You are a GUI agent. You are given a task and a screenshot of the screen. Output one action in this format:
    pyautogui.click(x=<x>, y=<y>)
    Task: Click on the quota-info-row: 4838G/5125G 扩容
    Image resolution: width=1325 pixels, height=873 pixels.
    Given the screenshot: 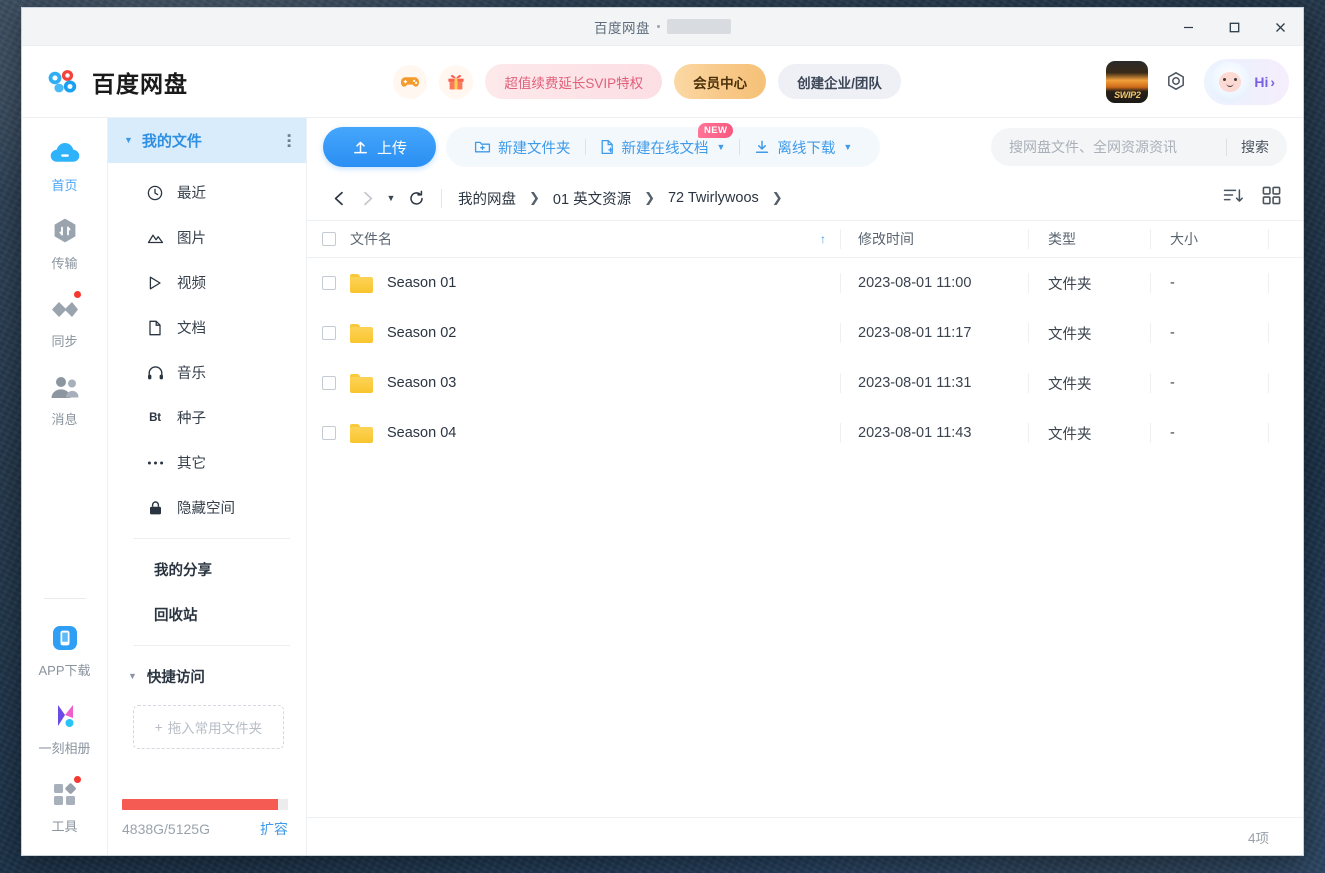 What is the action you would take?
    pyautogui.click(x=205, y=829)
    